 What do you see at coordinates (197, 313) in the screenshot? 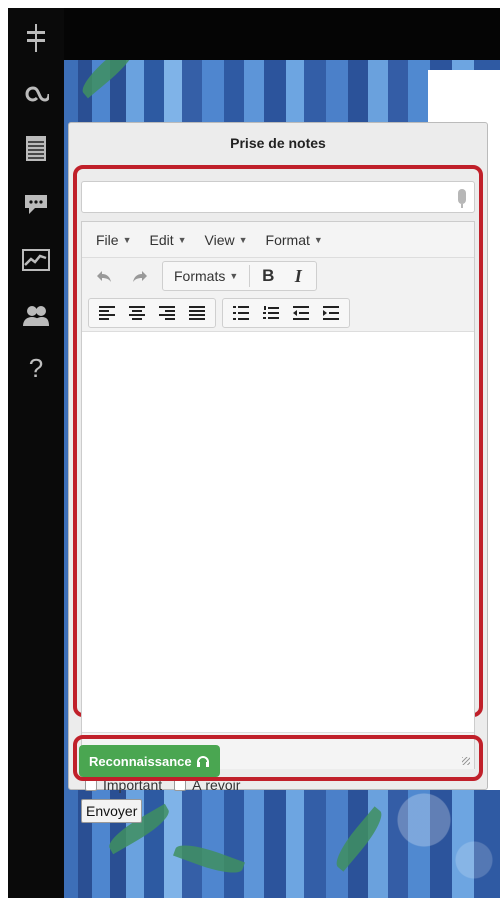
I see `align-justify-icon` at bounding box center [197, 313].